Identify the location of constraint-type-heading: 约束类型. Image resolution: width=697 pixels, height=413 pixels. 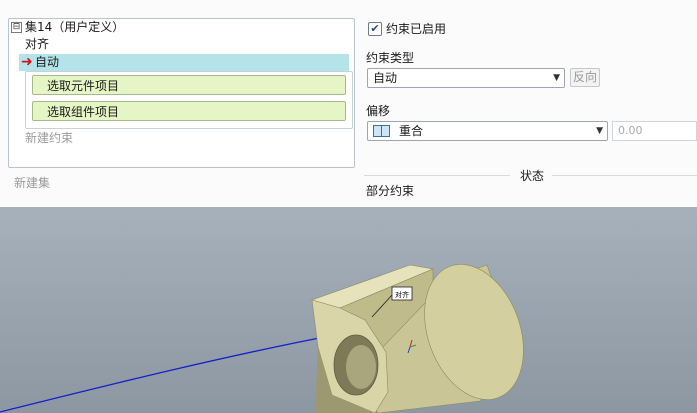
(390, 58).